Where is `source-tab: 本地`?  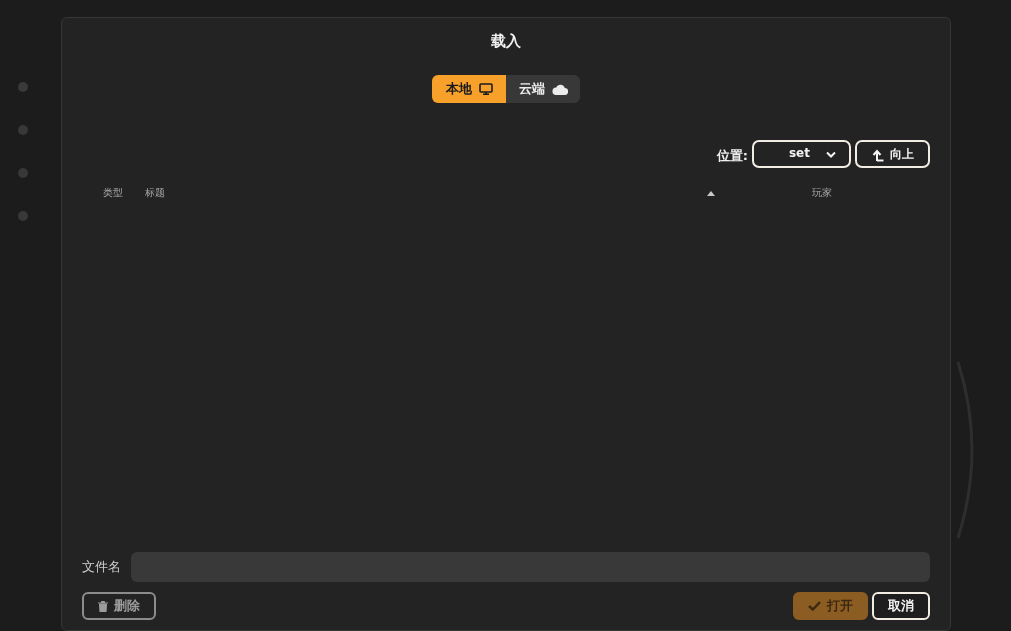
source-tab: 本地 is located at coordinates (469, 89).